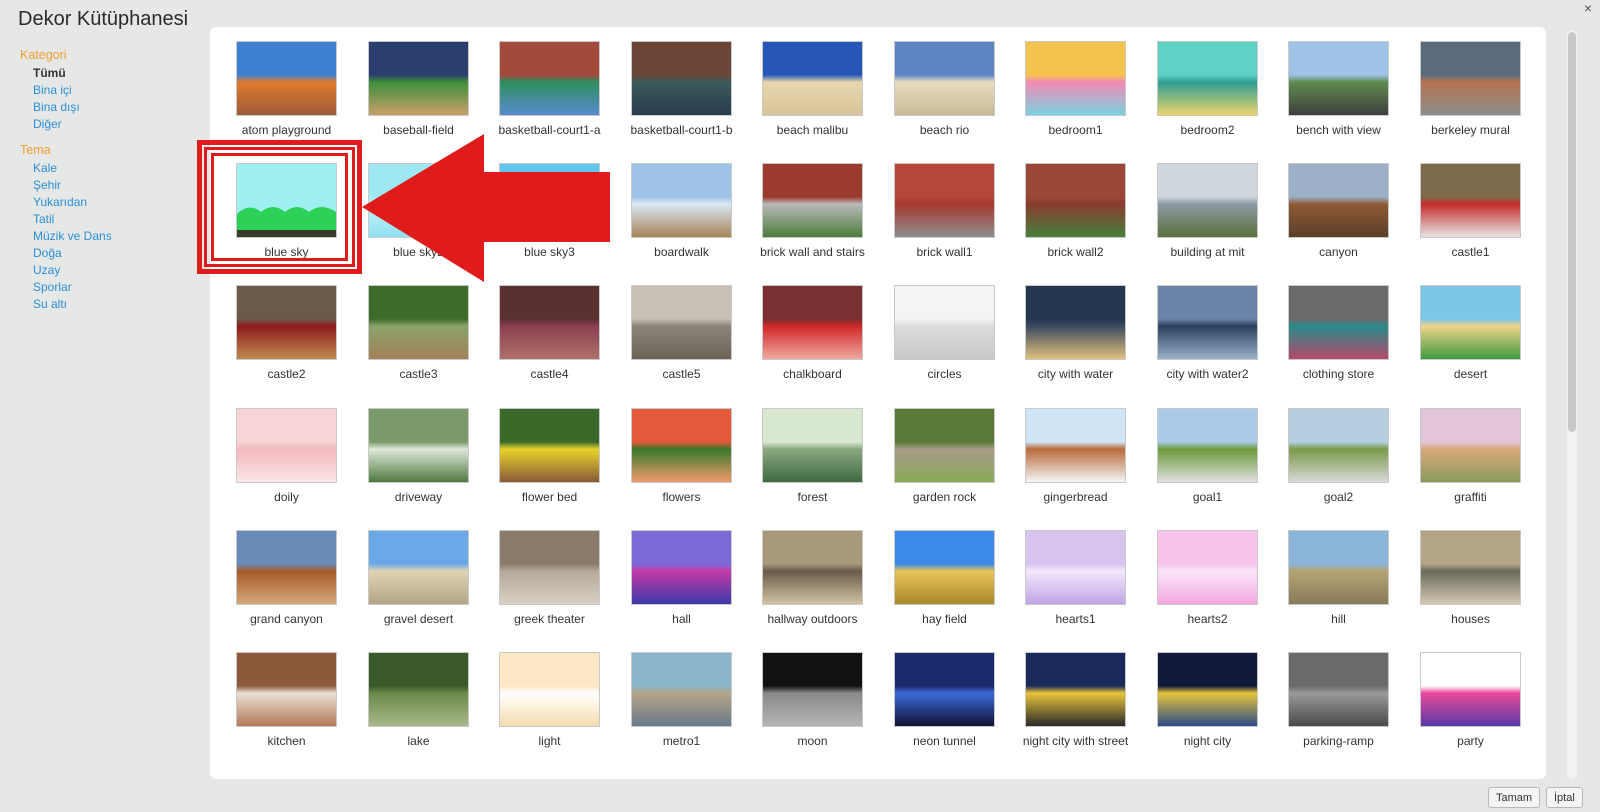 The image size is (1600, 812). What do you see at coordinates (1514, 797) in the screenshot?
I see `ok-button: Tamam` at bounding box center [1514, 797].